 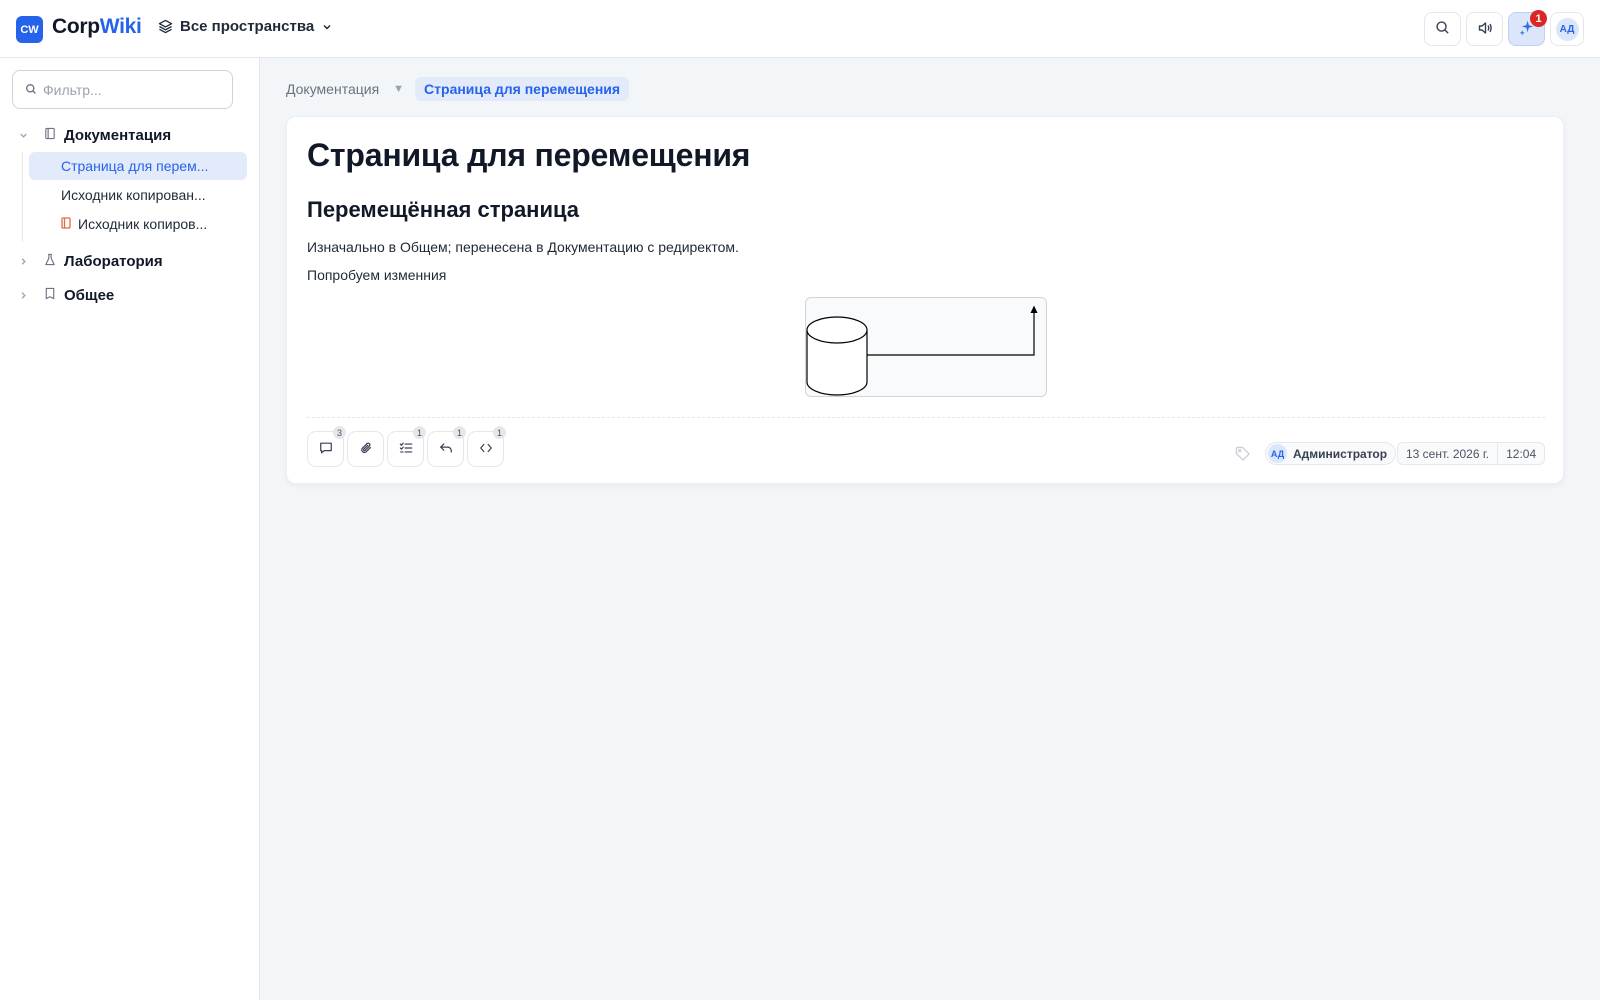 I want to click on history-count: 1, so click(x=459, y=432).